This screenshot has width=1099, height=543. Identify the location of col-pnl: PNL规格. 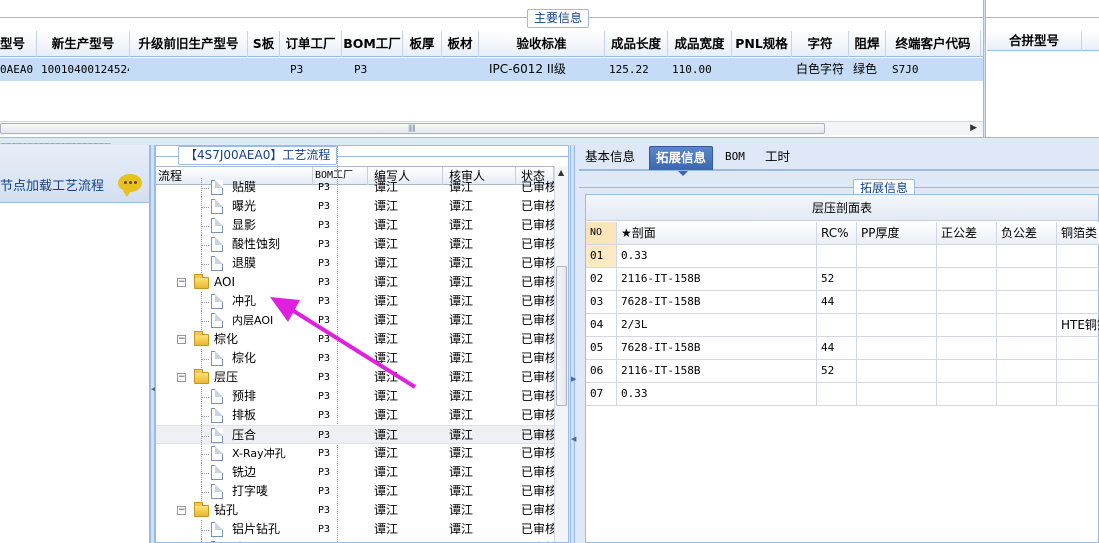
(762, 44).